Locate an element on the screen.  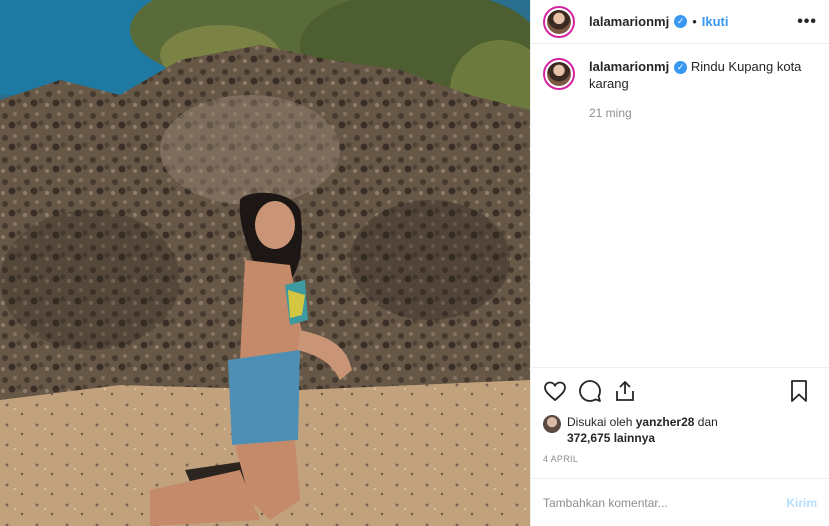
follow-button: Ikuti is located at coordinates (715, 21).